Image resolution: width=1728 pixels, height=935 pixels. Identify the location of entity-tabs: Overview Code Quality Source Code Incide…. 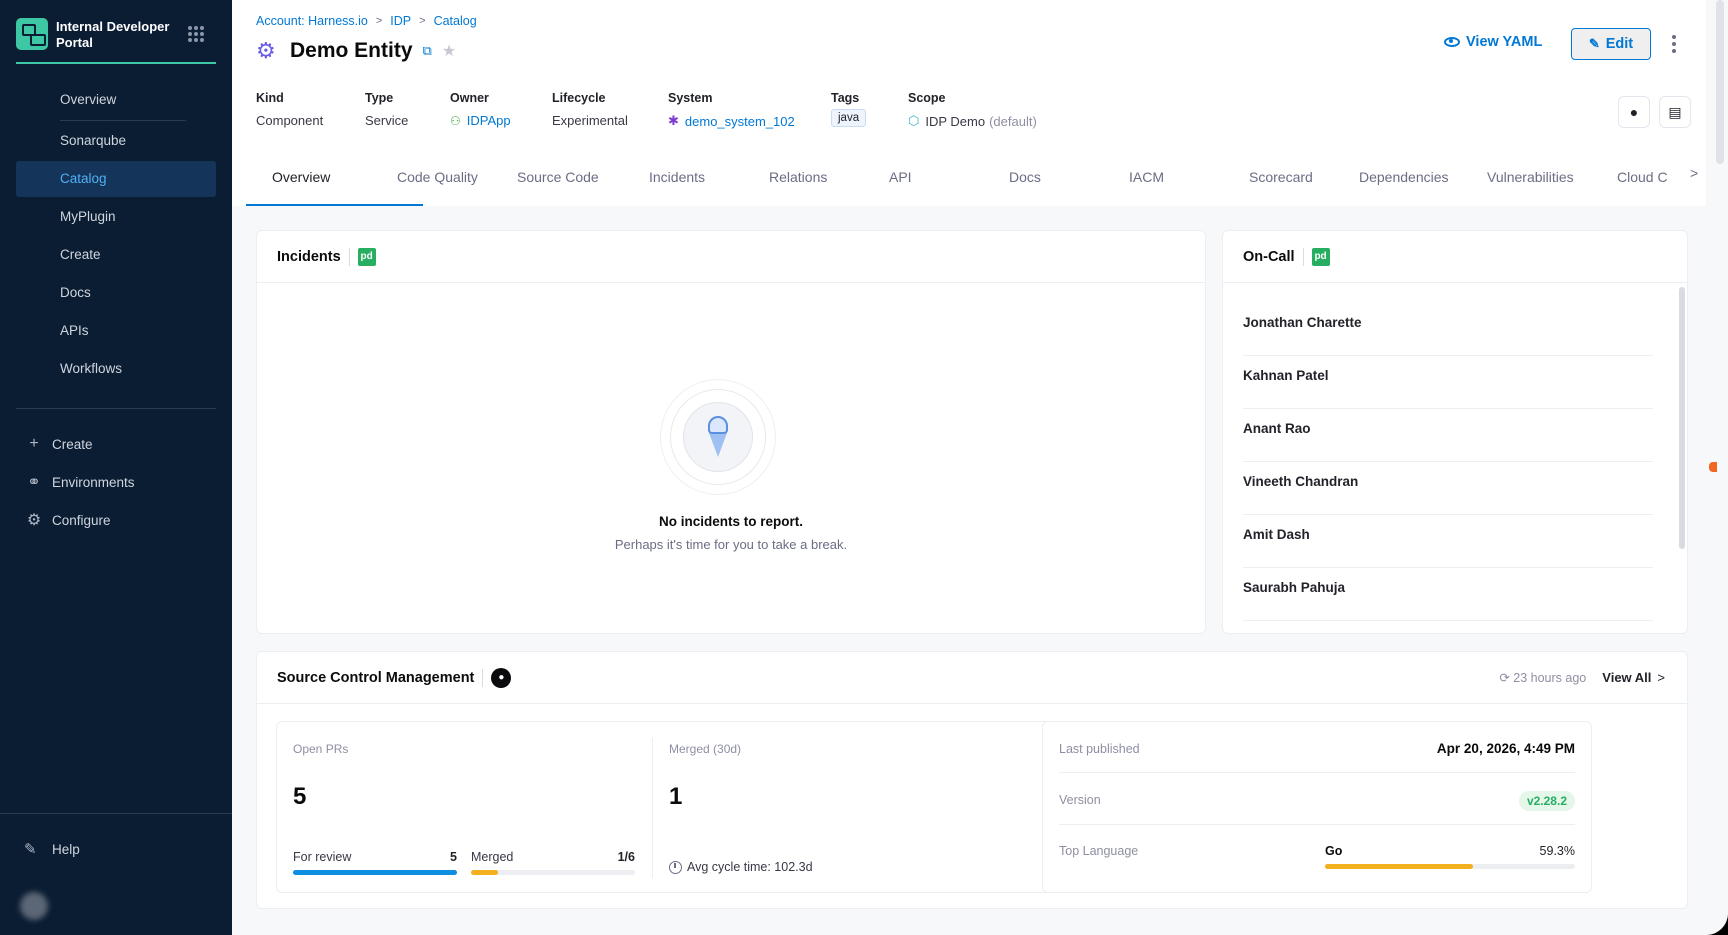
(956, 183).